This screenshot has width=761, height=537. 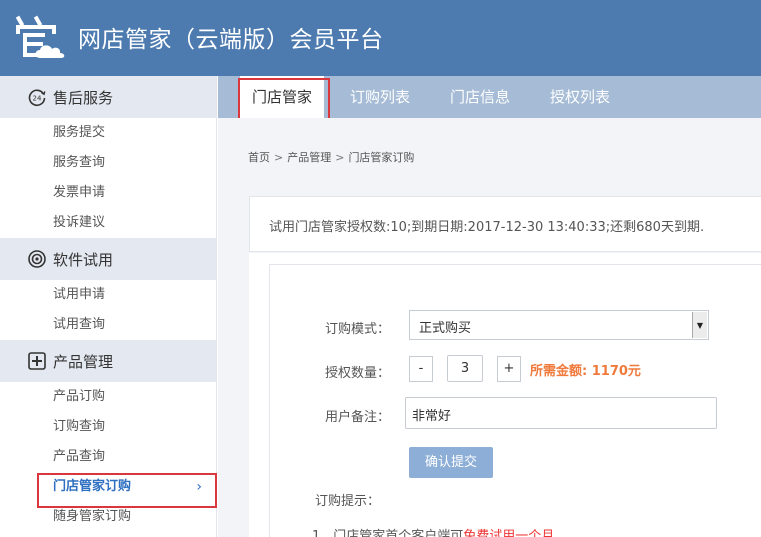 I want to click on building-cloud-logo-icon, so click(x=40, y=36).